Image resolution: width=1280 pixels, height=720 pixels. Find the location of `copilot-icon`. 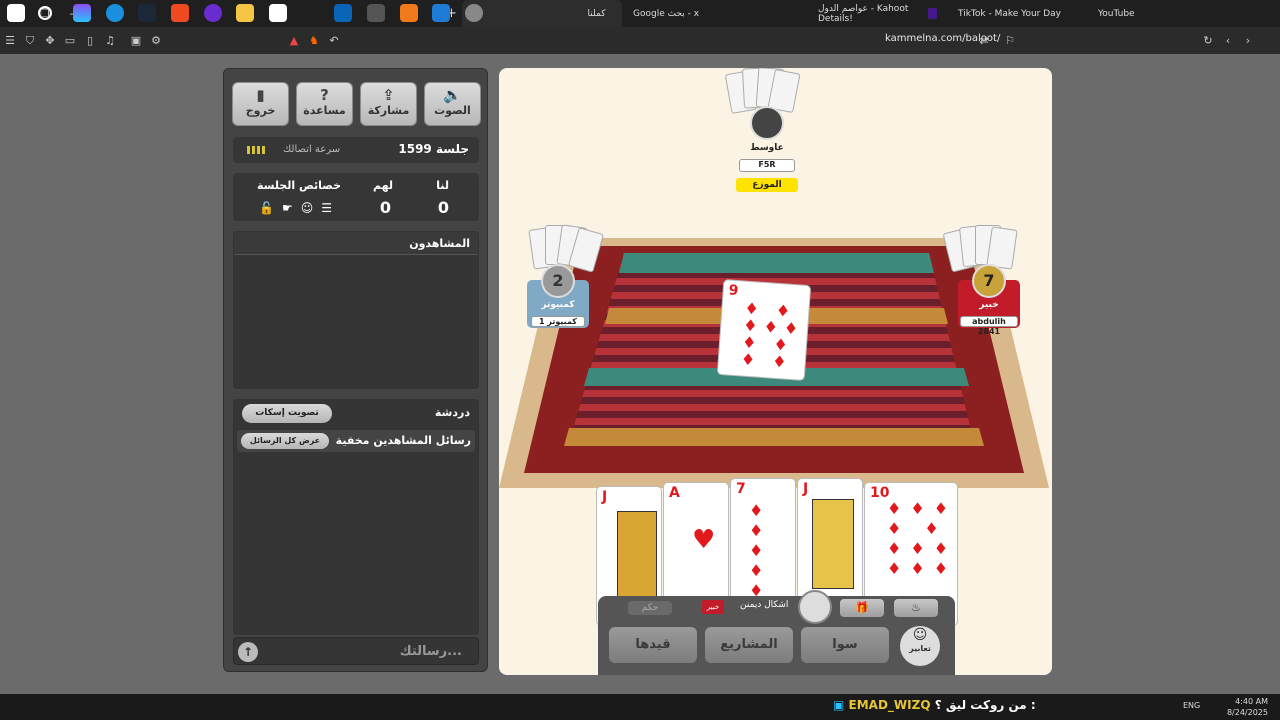

copilot-icon is located at coordinates (82, 13).